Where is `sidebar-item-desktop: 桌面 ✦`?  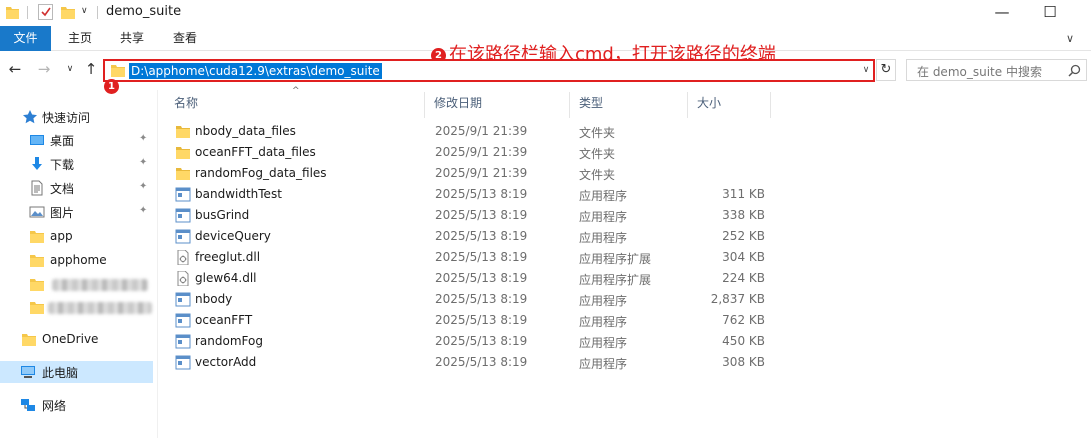 sidebar-item-desktop: 桌面 ✦ is located at coordinates (76, 140).